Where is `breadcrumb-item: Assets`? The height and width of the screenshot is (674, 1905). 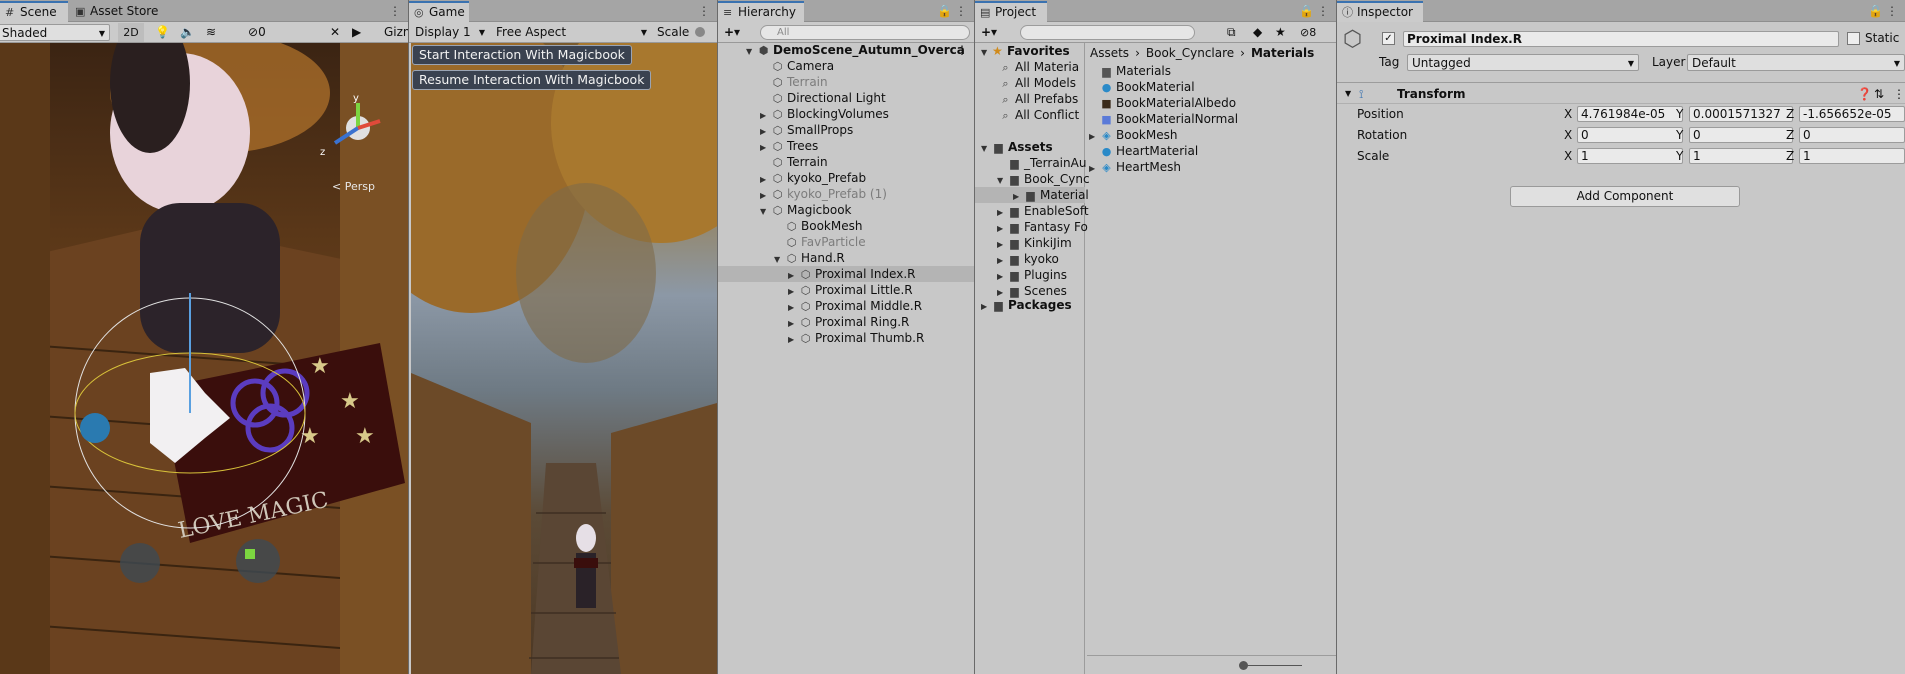
breadcrumb-item: Assets is located at coordinates (1109, 53).